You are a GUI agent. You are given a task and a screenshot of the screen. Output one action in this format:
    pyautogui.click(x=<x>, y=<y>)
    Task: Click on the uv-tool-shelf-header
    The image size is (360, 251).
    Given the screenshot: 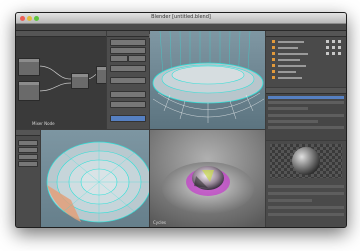 What is the action you would take?
    pyautogui.click(x=28, y=133)
    